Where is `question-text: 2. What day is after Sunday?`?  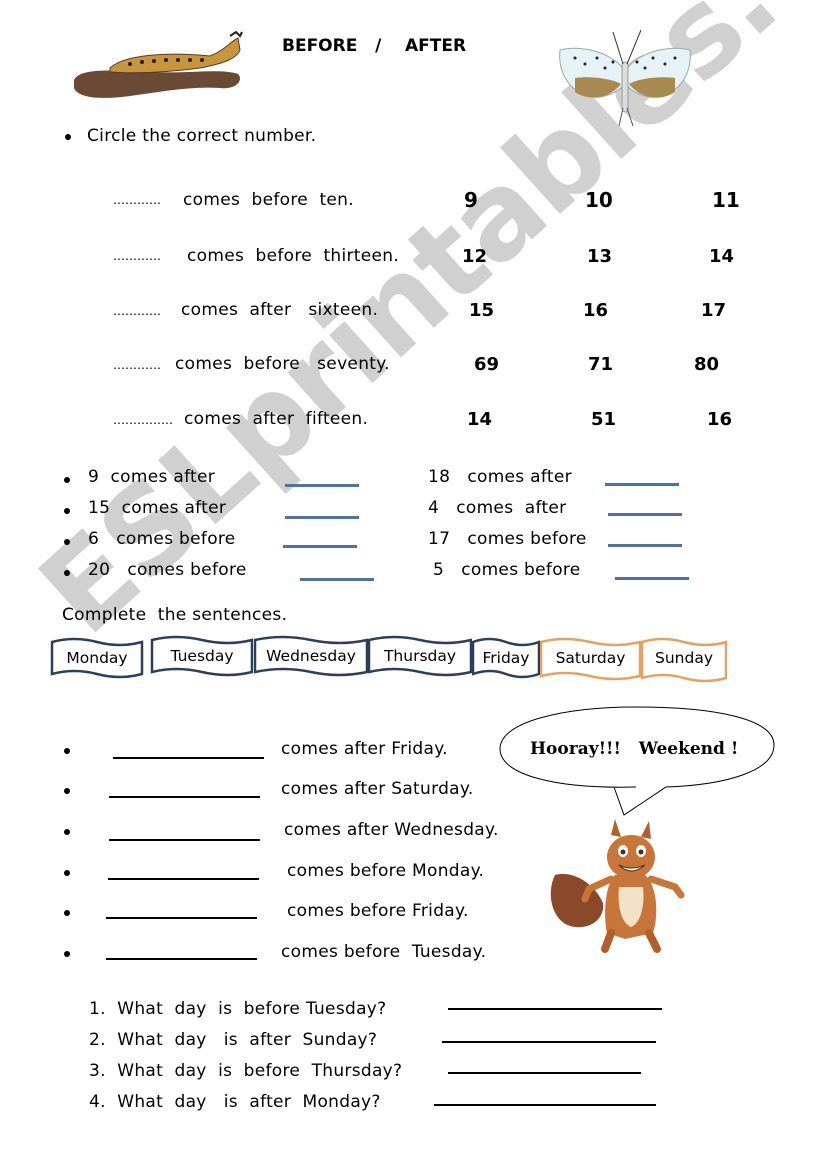 question-text: 2. What day is after Sunday? is located at coordinates (233, 1040).